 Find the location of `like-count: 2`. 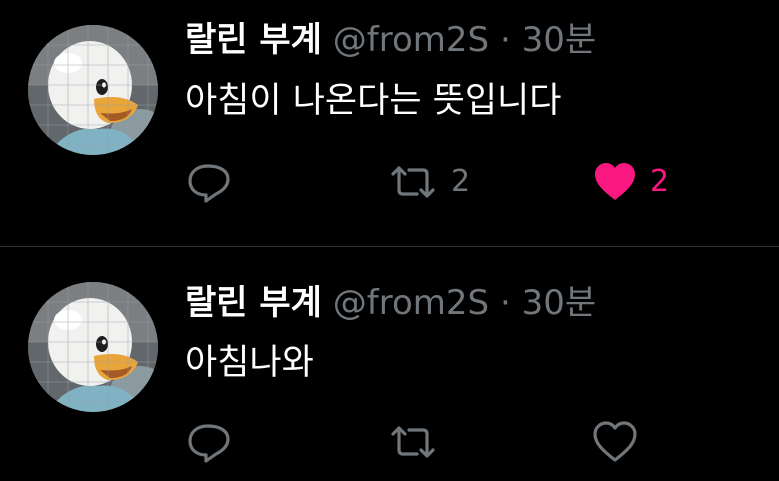

like-count: 2 is located at coordinates (660, 181).